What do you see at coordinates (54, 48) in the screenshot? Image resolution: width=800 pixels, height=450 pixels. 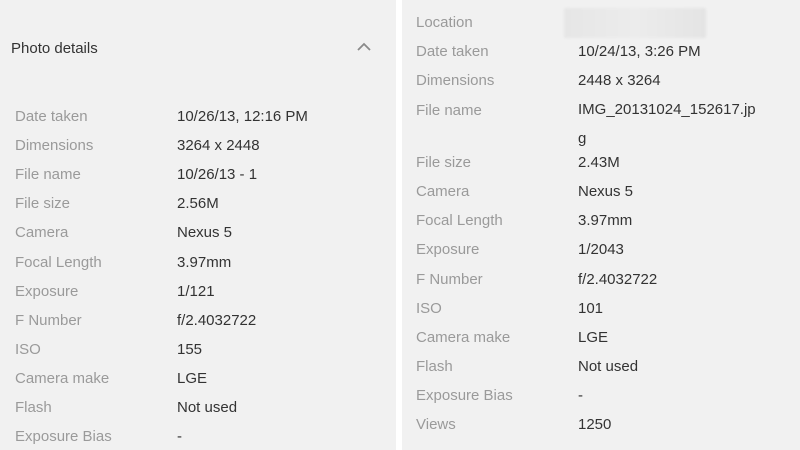 I see `panel-title: Photo details` at bounding box center [54, 48].